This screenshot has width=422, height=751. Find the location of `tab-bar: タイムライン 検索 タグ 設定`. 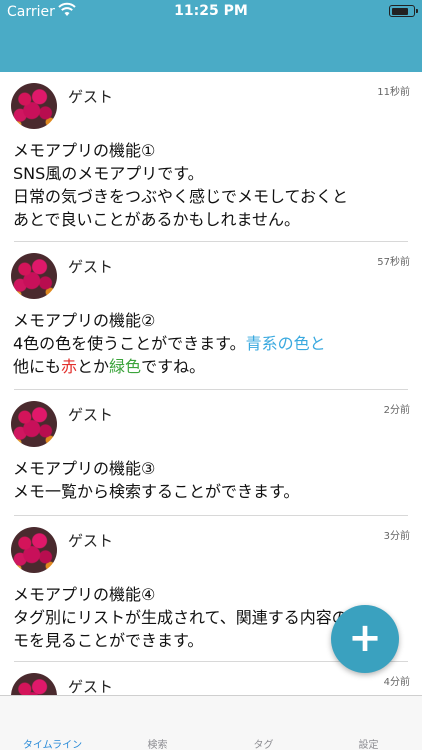

tab-bar: タイムライン 検索 タグ 設定 is located at coordinates (211, 723).